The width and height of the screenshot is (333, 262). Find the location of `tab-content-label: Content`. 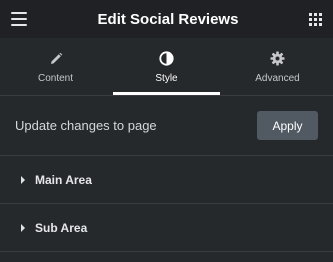

tab-content-label: Content is located at coordinates (55, 78).